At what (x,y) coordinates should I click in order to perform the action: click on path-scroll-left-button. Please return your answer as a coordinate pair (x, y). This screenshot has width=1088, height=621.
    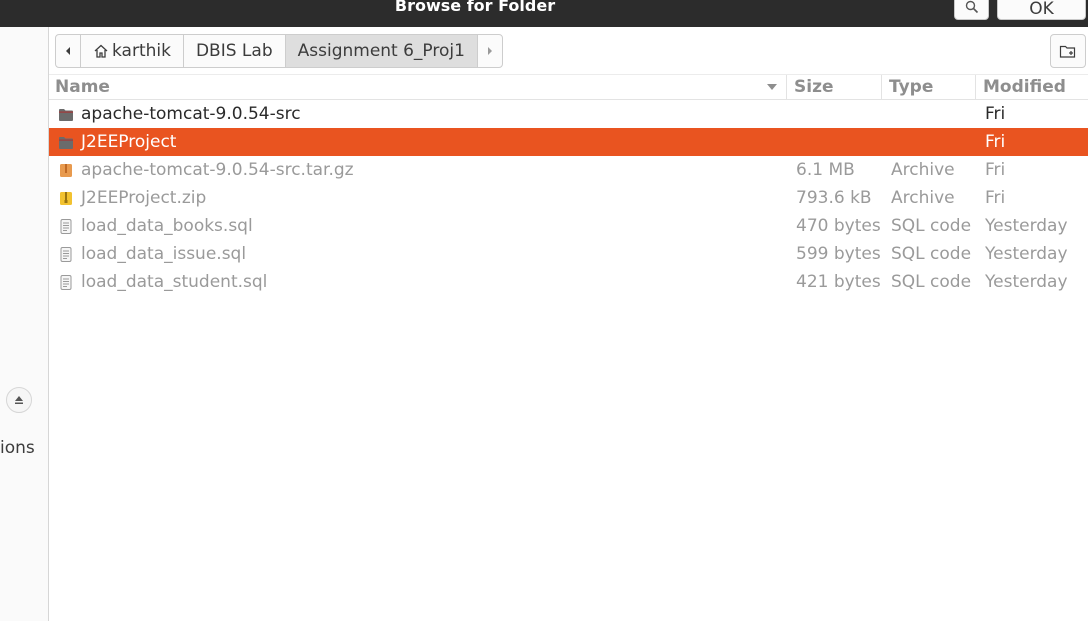
    Looking at the image, I should click on (68, 51).